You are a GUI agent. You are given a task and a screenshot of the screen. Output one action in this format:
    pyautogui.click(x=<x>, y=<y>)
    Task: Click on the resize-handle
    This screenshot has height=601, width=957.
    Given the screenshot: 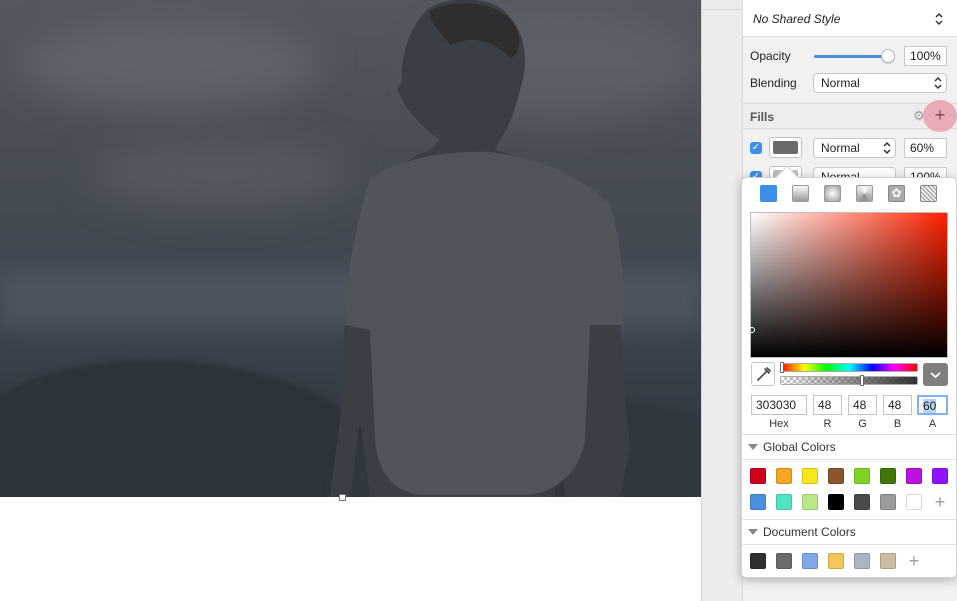 What is the action you would take?
    pyautogui.click(x=342, y=497)
    